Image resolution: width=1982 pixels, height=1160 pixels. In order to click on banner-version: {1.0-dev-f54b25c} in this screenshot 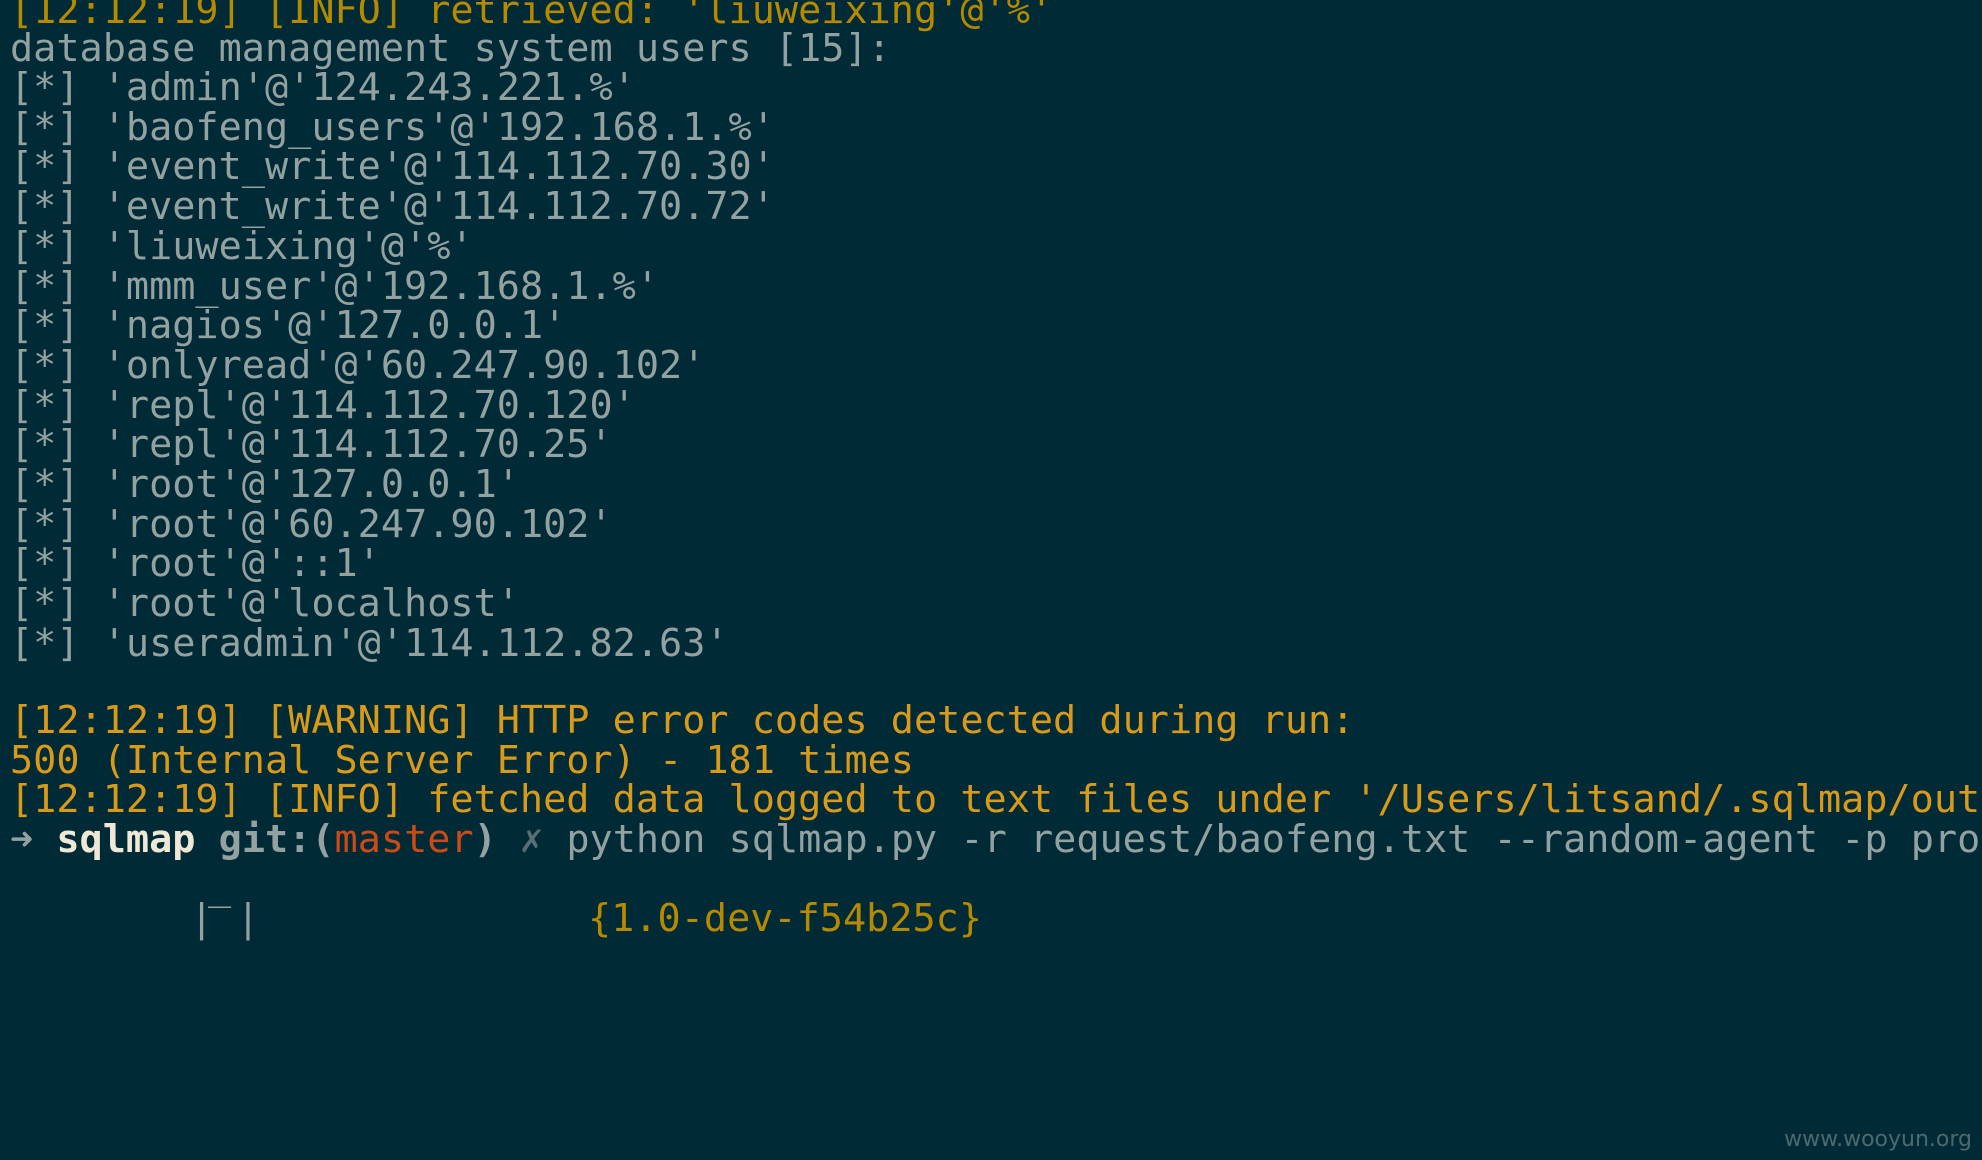, I will do `click(785, 918)`.